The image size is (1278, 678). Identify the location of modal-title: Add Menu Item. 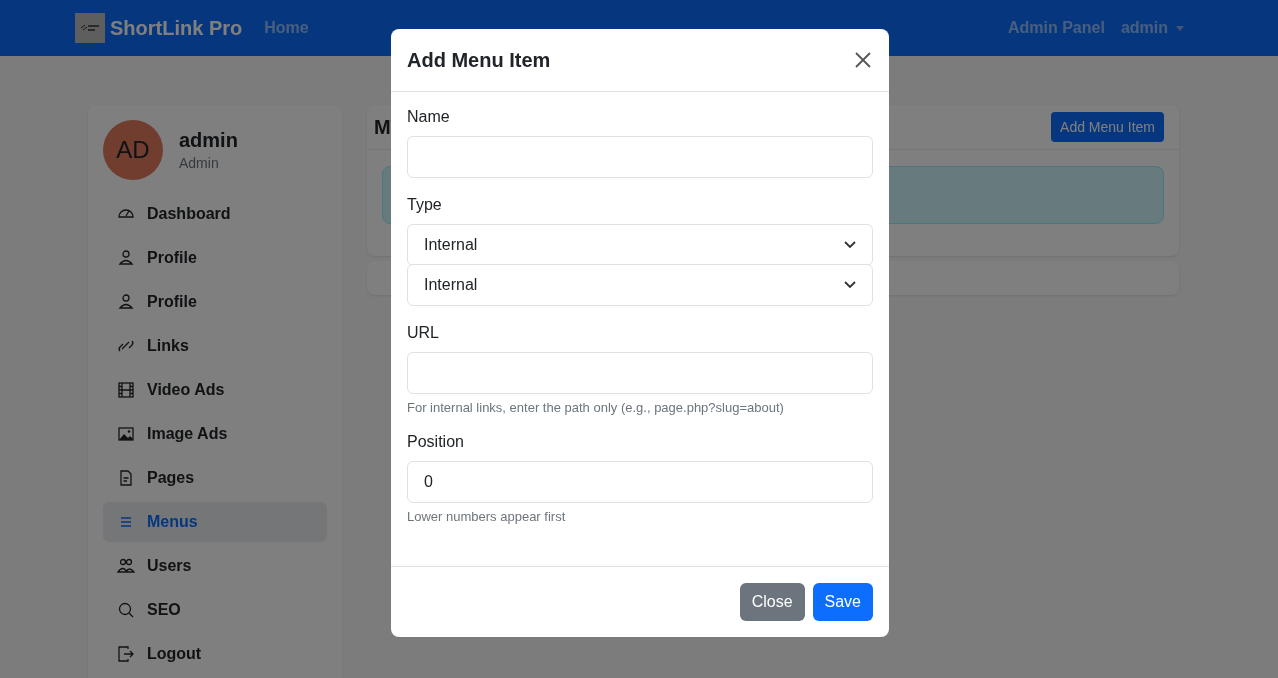
(479, 60).